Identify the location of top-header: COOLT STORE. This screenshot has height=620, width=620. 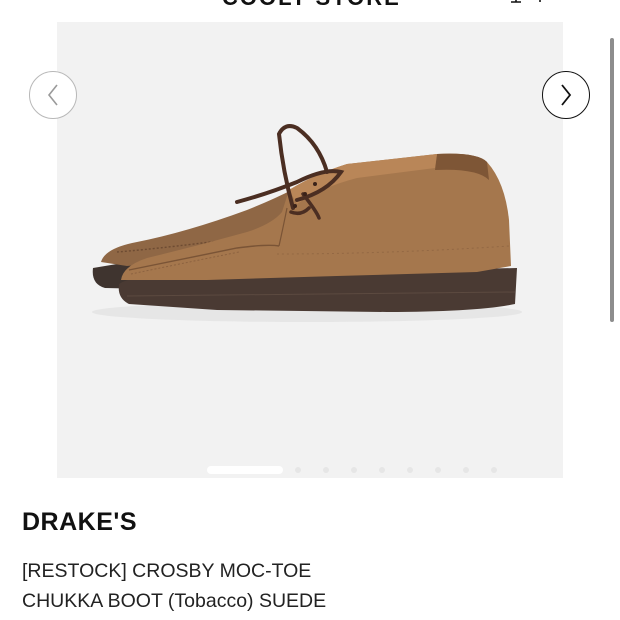
(310, 5).